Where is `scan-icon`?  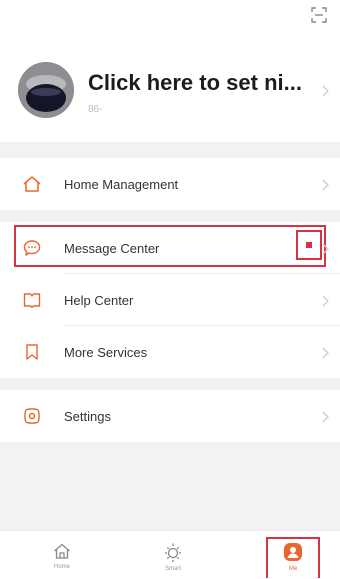 scan-icon is located at coordinates (319, 15).